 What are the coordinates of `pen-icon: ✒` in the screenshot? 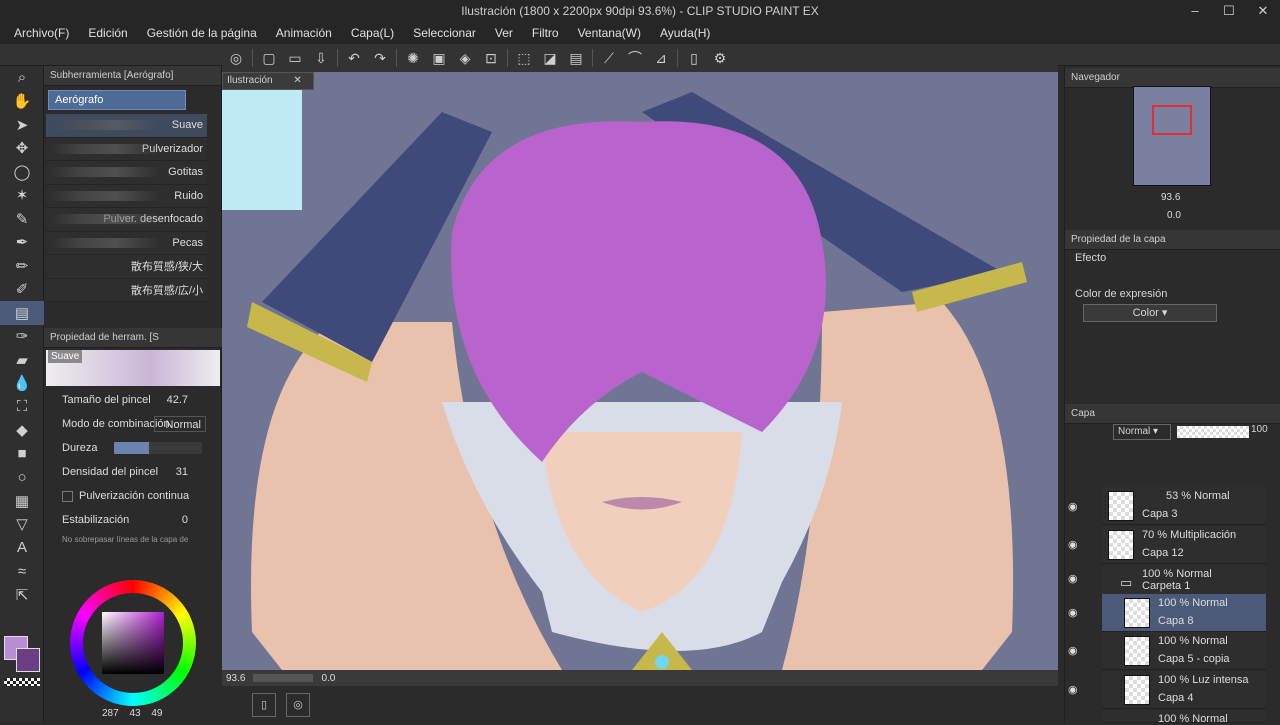 It's located at (22, 243).